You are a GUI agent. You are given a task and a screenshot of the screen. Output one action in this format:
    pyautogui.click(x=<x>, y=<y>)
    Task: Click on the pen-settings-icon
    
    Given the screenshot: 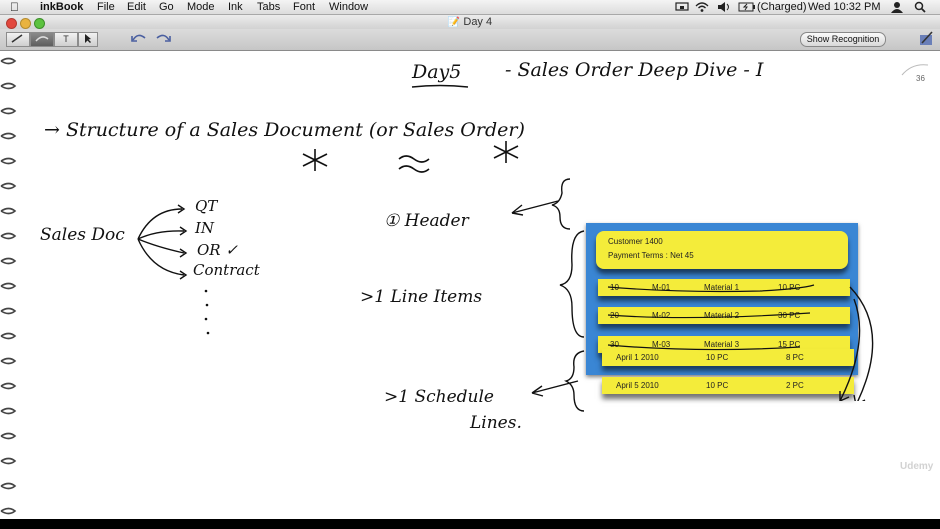 What is the action you would take?
    pyautogui.click(x=926, y=39)
    